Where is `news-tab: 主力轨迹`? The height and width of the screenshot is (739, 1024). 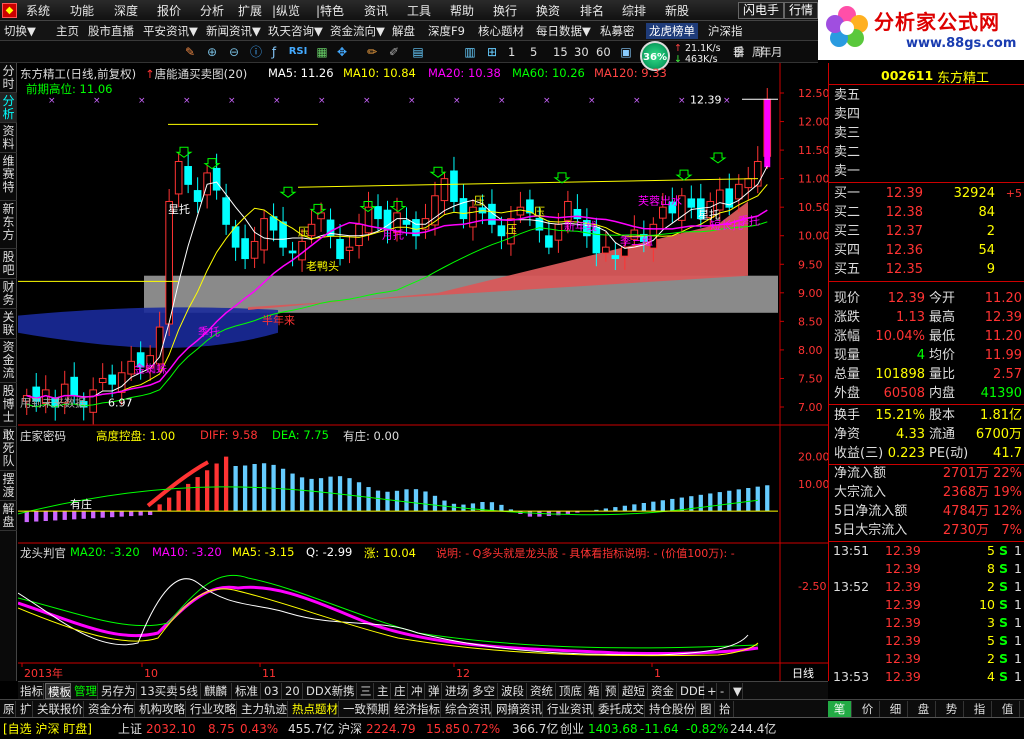 news-tab: 主力轨迹 is located at coordinates (263, 709).